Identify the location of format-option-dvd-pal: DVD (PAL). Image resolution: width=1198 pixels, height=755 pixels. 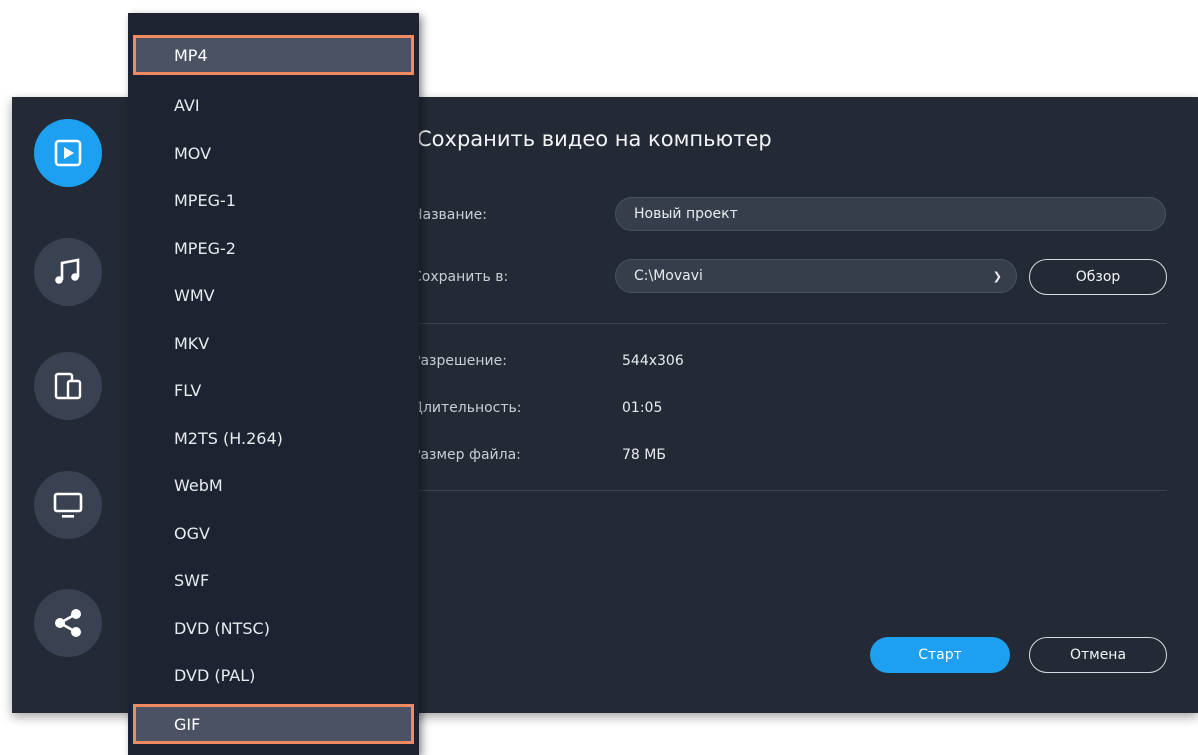
(273, 675).